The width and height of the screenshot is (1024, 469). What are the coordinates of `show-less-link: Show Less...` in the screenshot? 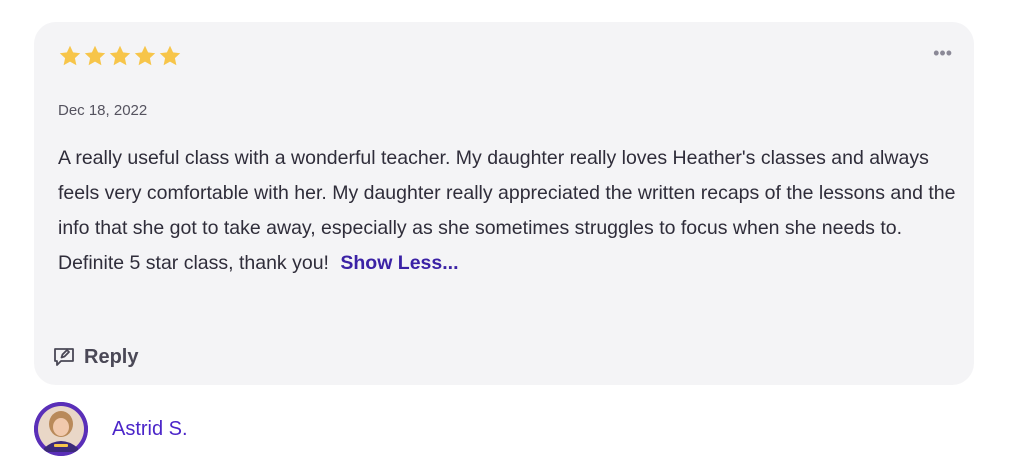 It's located at (399, 263).